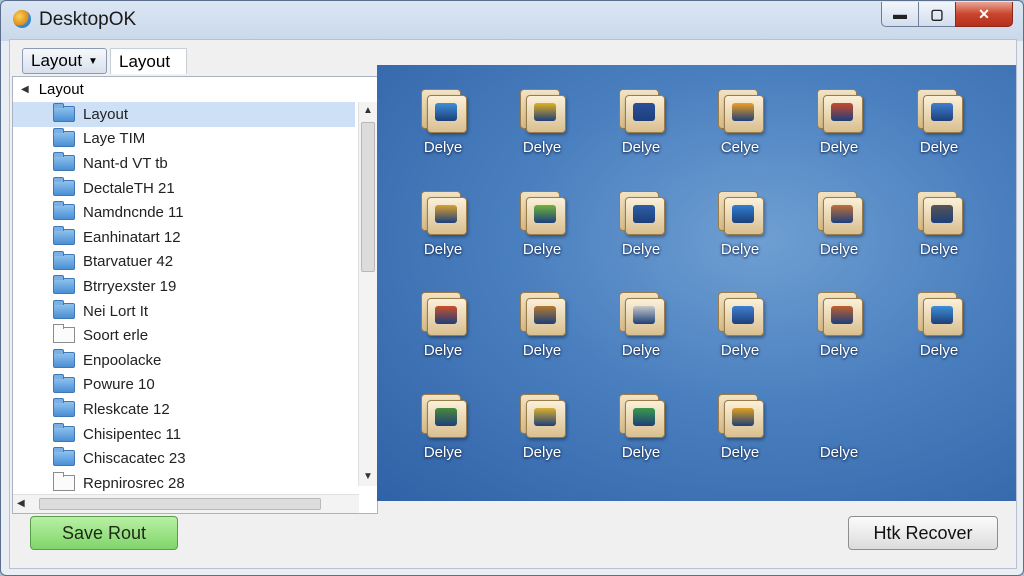  I want to click on tree-row: Eanhinatart 12, so click(184, 237).